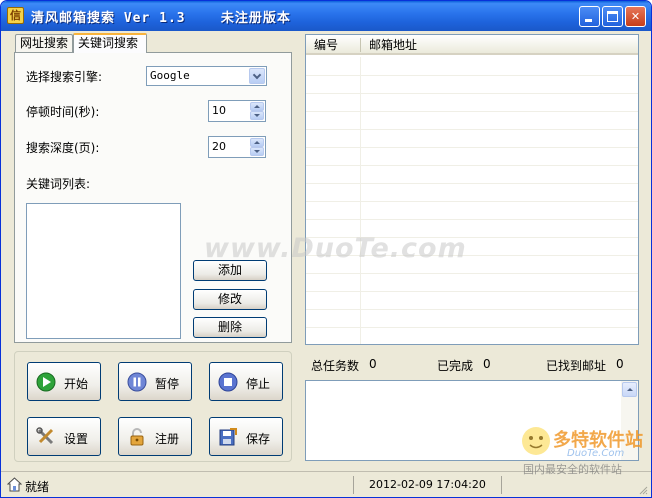 The image size is (652, 498). I want to click on engine-dropdown-button, so click(257, 76).